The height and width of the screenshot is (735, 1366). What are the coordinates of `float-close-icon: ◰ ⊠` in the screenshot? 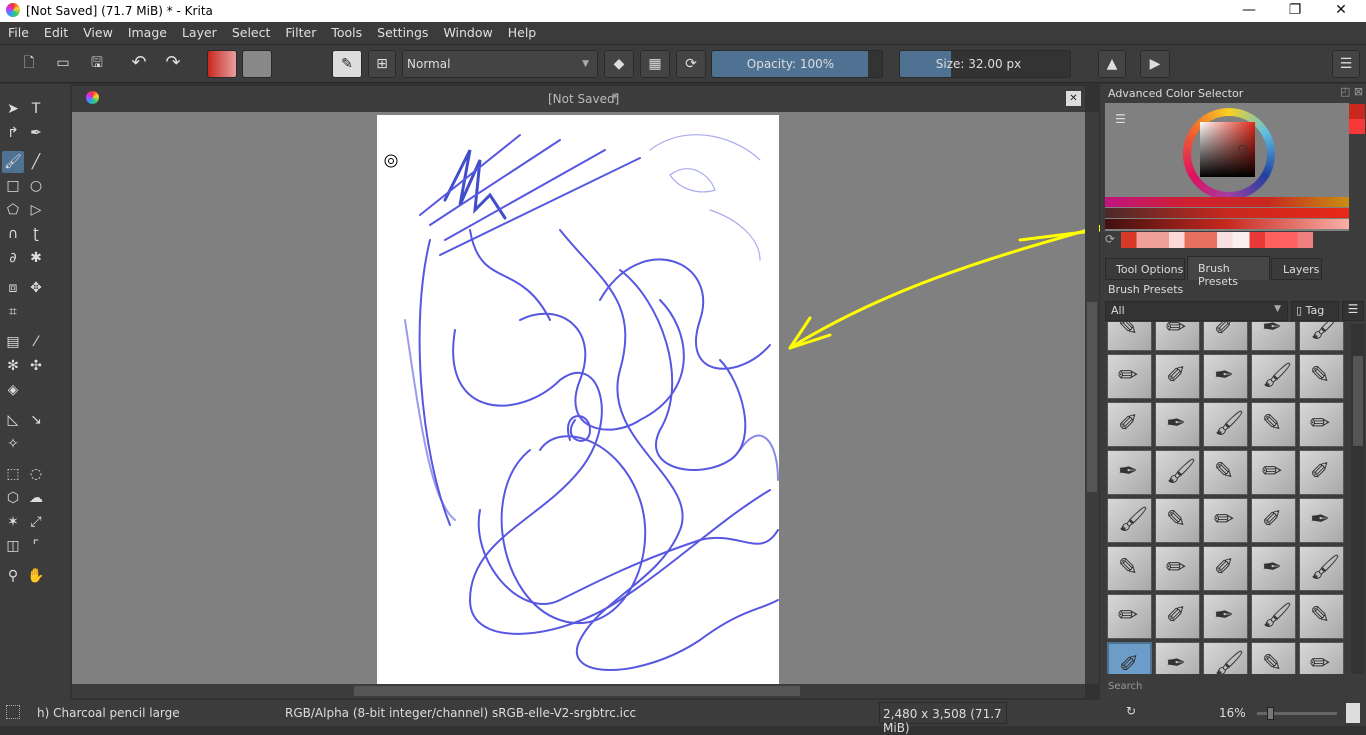 It's located at (1351, 91).